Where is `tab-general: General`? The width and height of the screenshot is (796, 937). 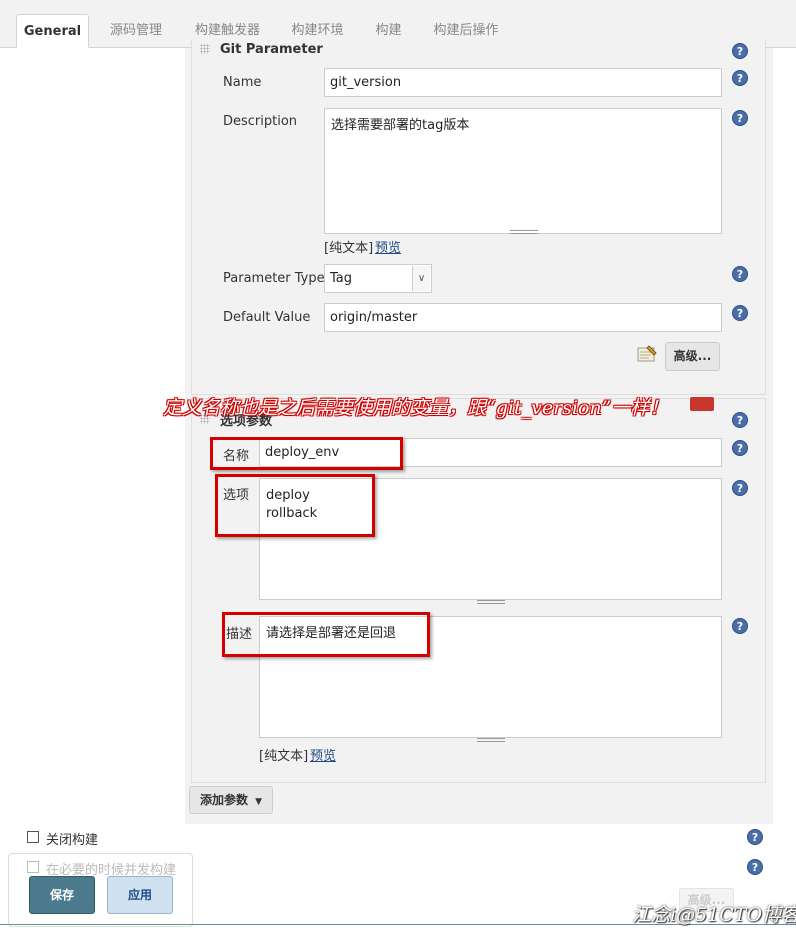
tab-general: General is located at coordinates (52, 31).